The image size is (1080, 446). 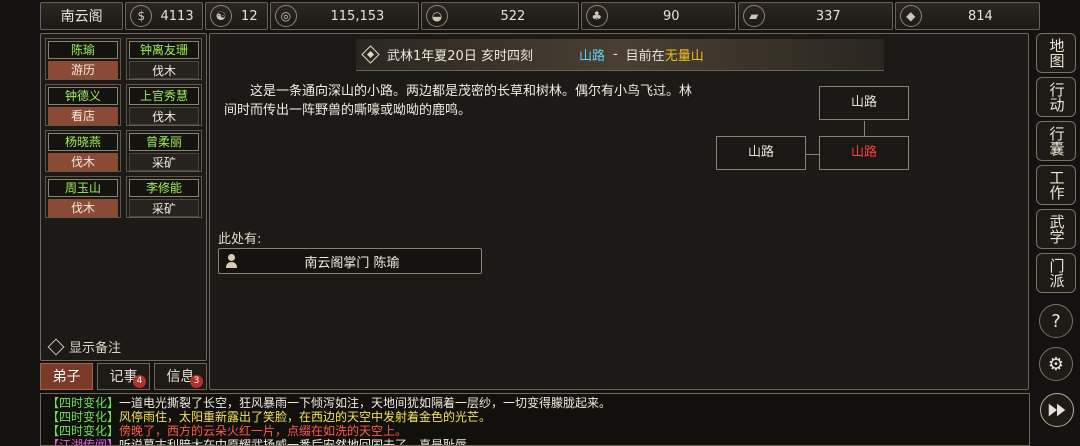 I want to click on npc-name: 南云阁掌门 陈瑜, so click(x=352, y=263).